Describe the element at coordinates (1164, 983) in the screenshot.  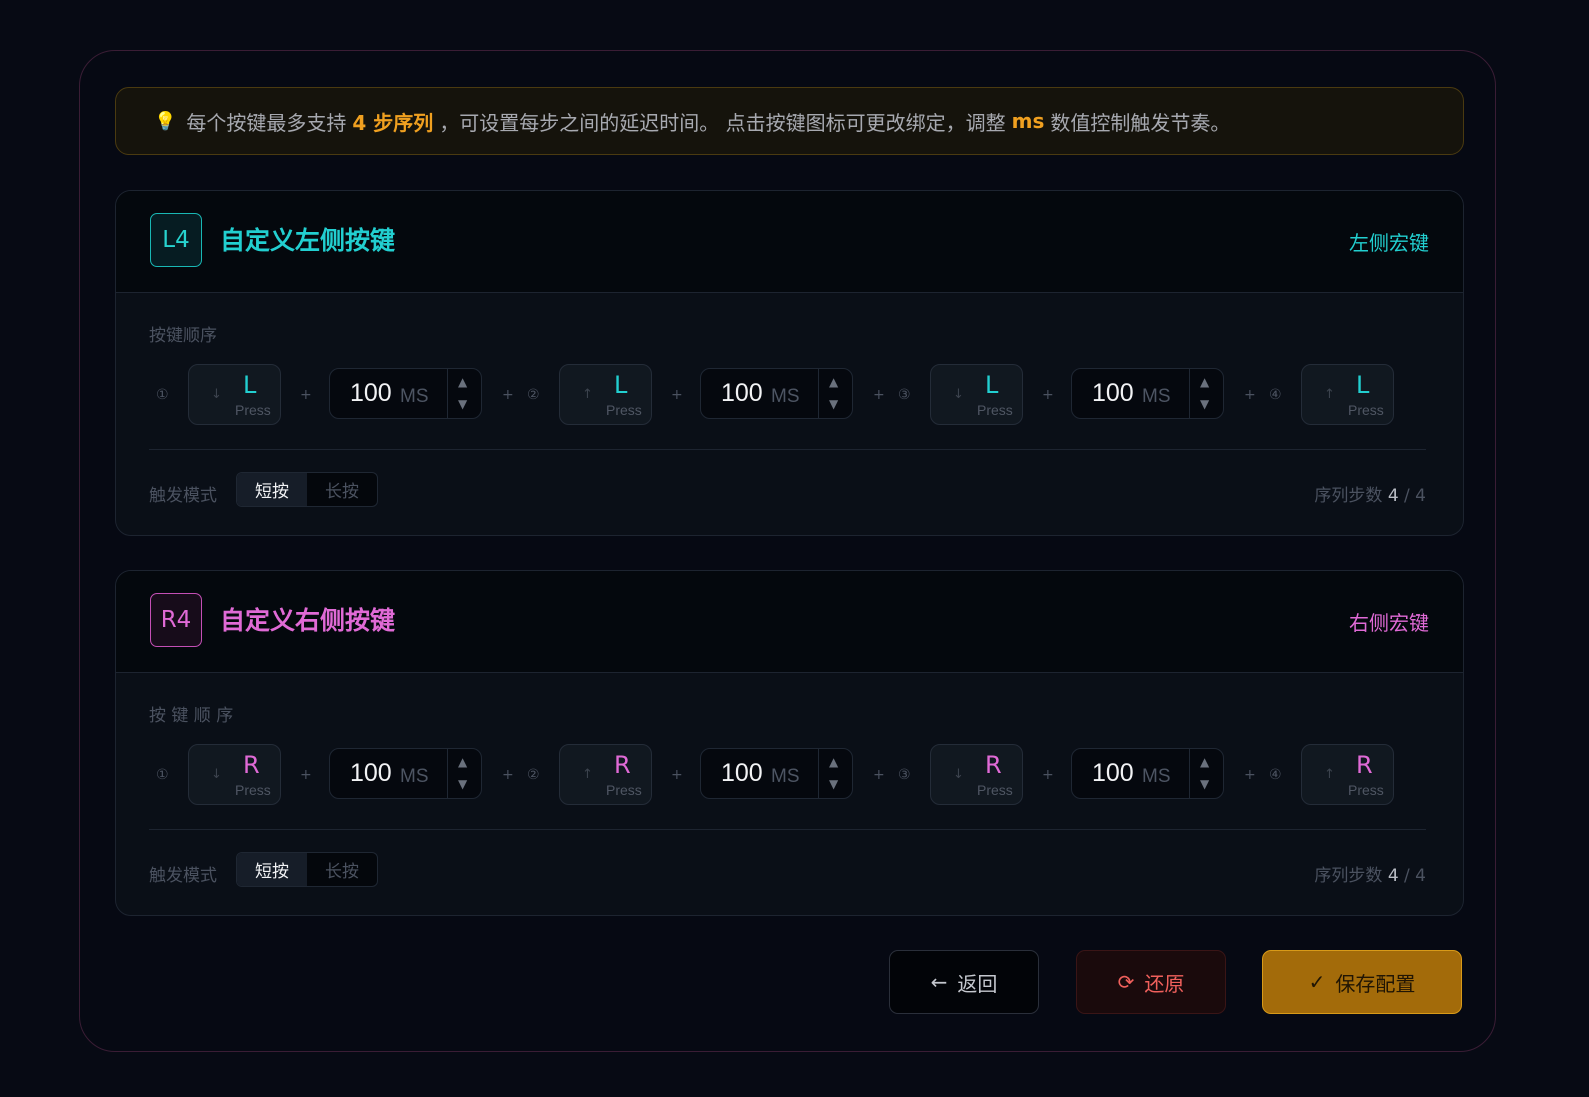
I see `reset-label: 还原` at that location.